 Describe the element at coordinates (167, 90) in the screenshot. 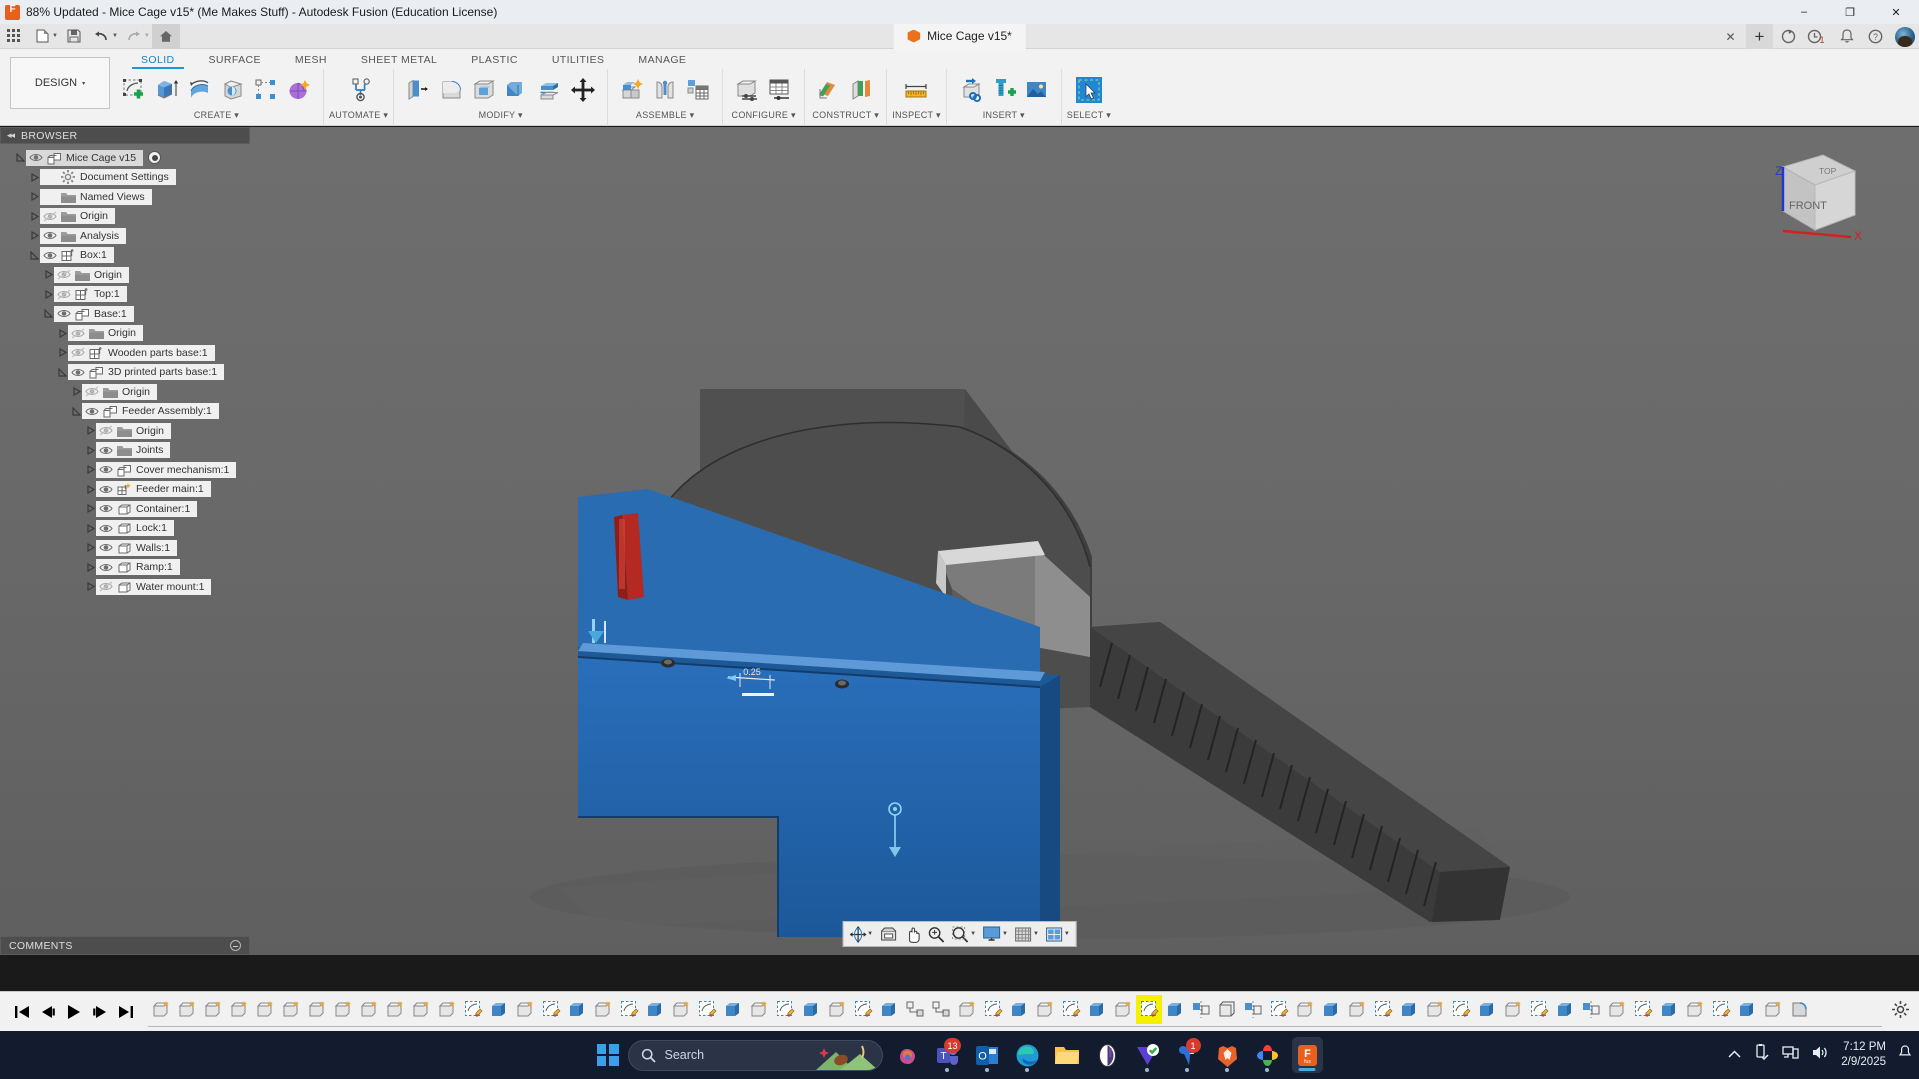

I see `extrude-icon` at that location.